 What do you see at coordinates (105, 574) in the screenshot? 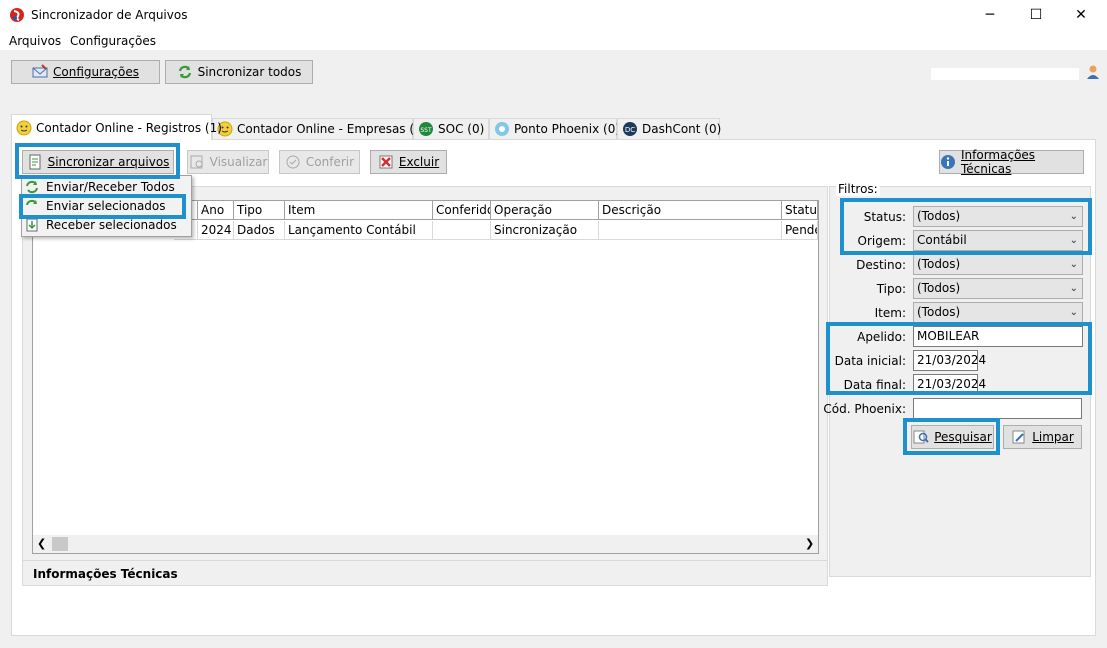
I see `tech-info-section-title: Informações Técnicas` at bounding box center [105, 574].